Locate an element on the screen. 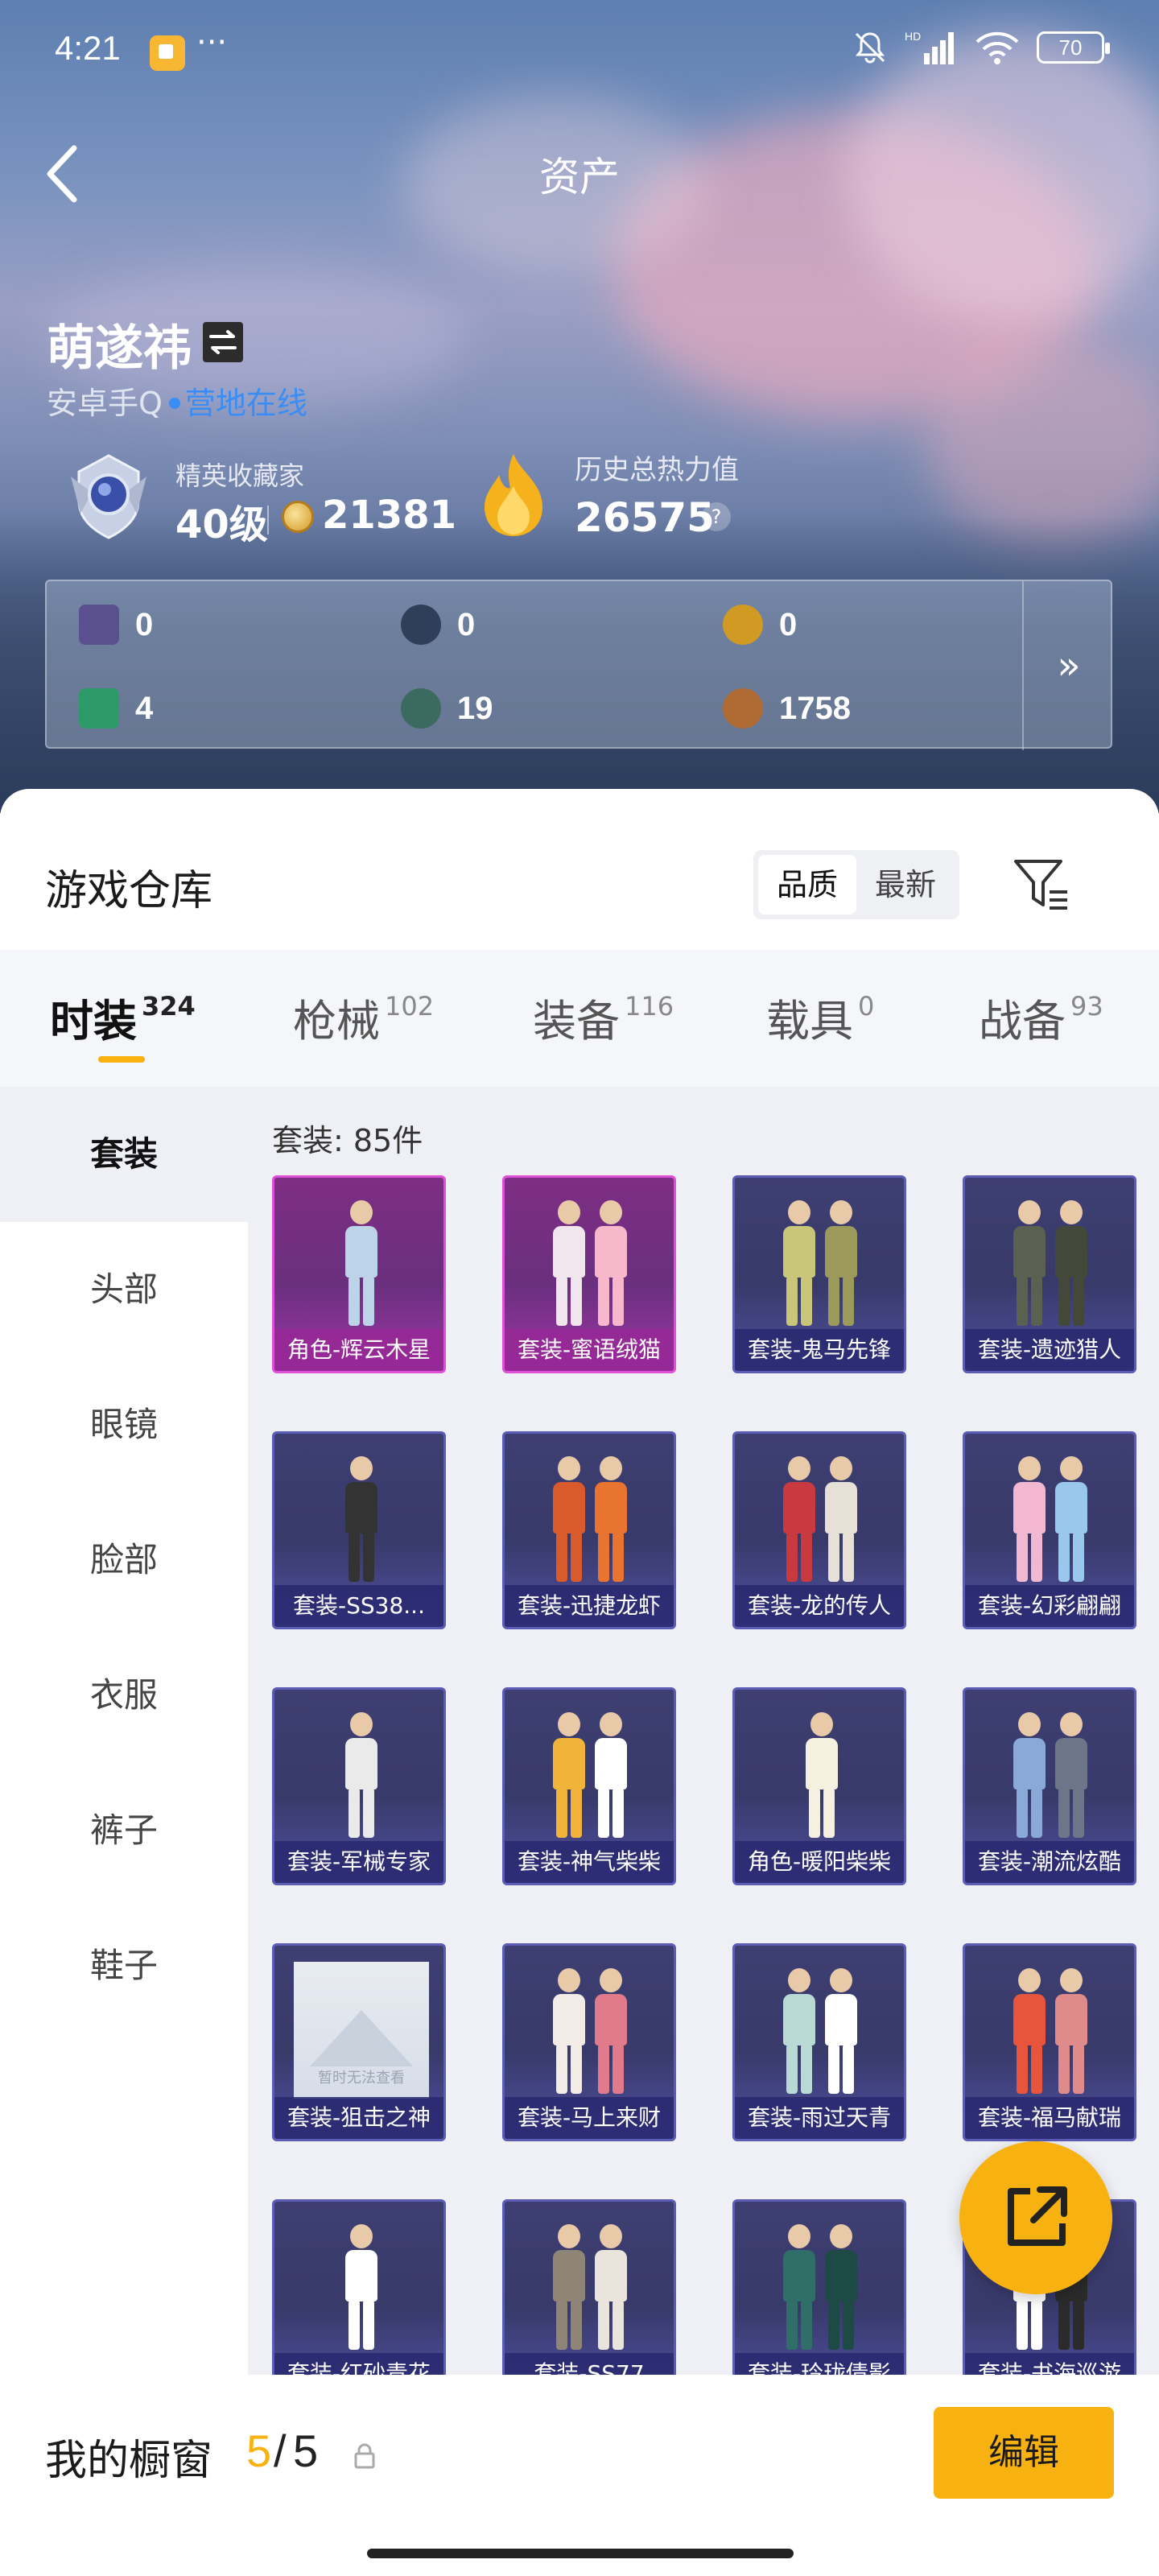 This screenshot has height=2576, width=1159. item-card: 套装-玲珑倩影 is located at coordinates (819, 2298).